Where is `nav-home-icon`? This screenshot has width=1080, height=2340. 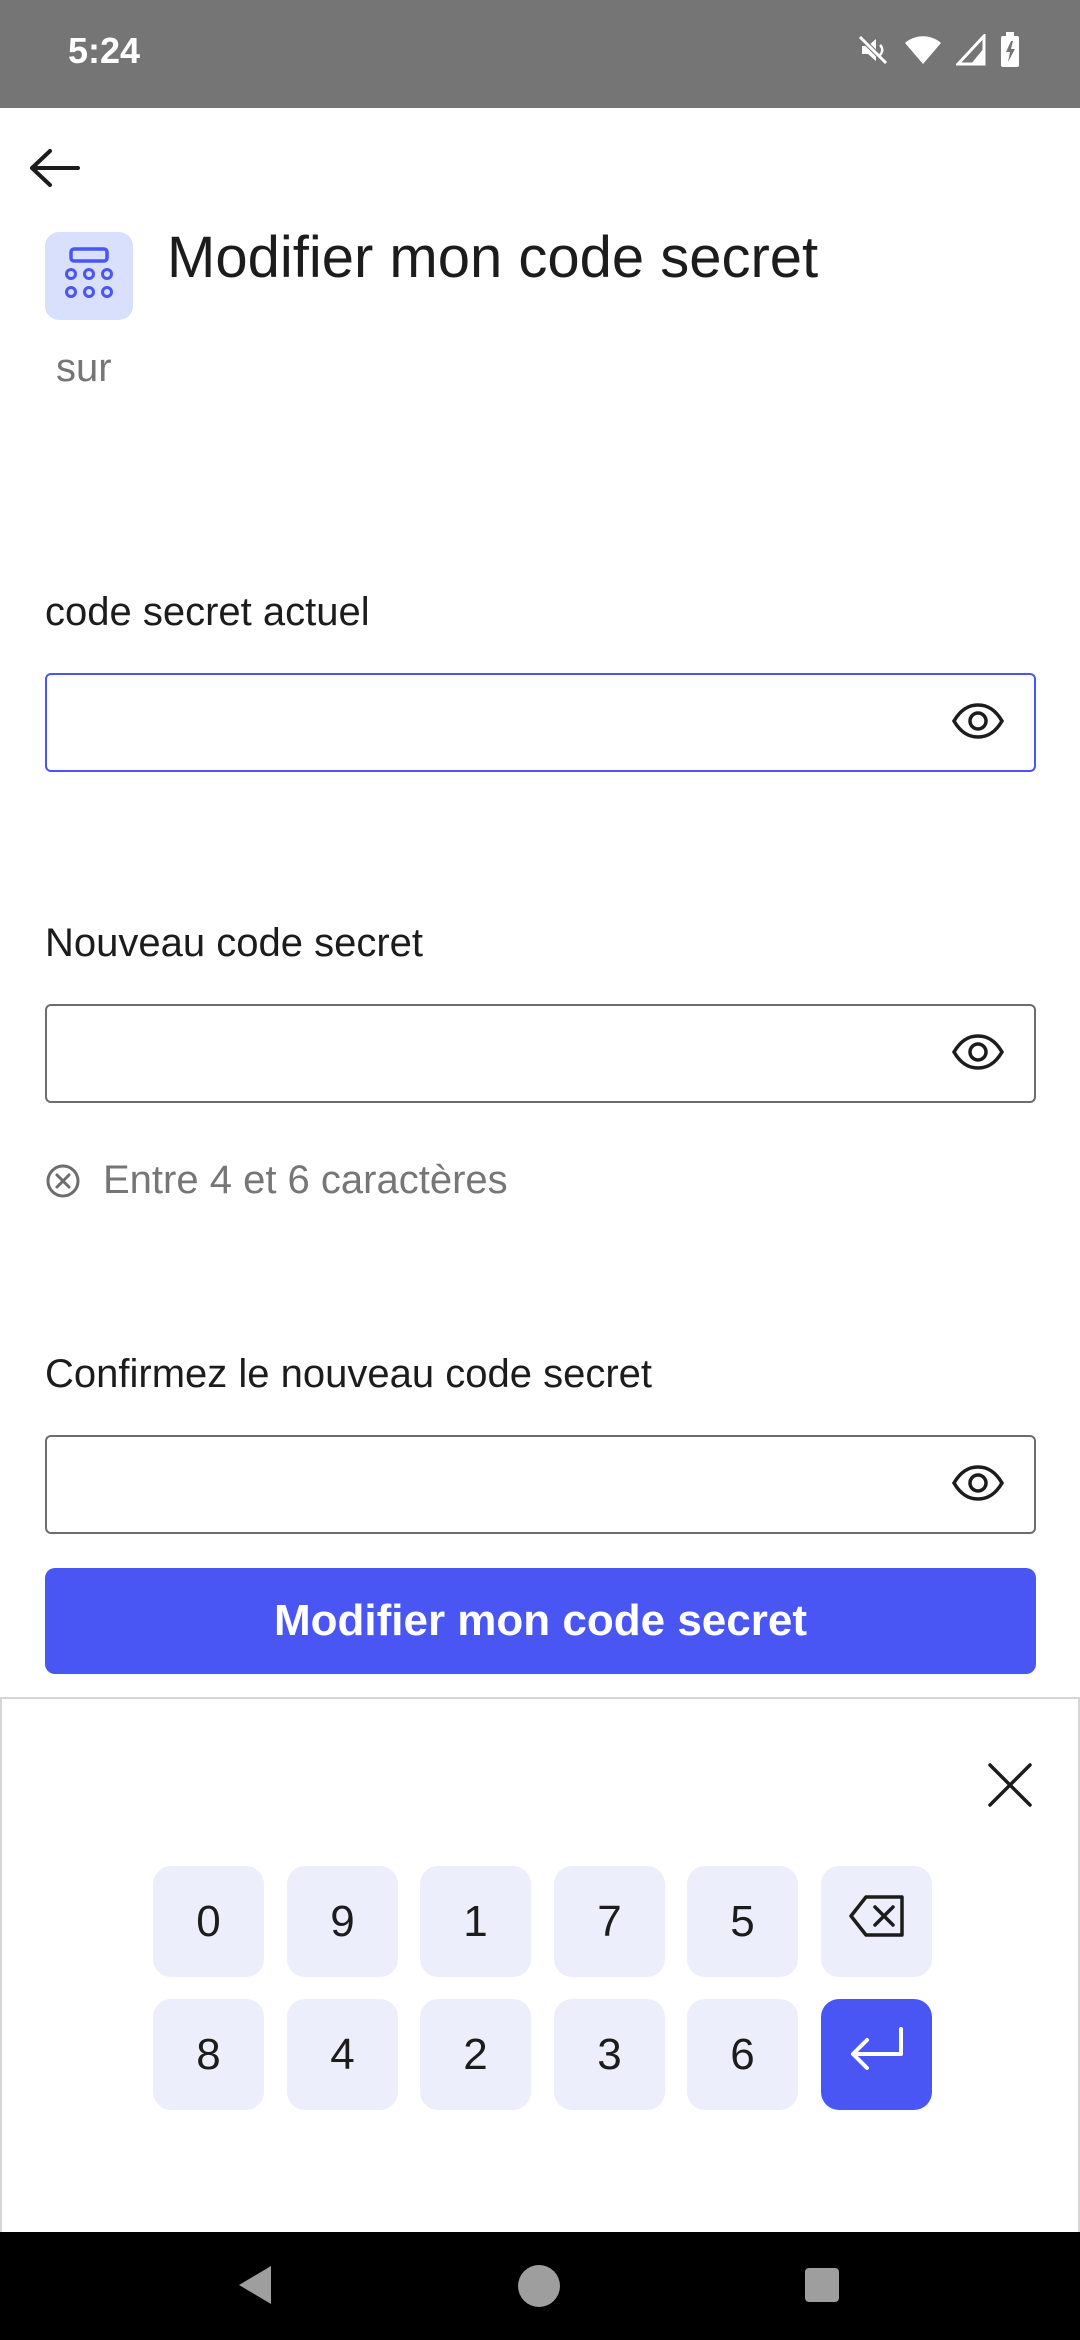
nav-home-icon is located at coordinates (539, 2286).